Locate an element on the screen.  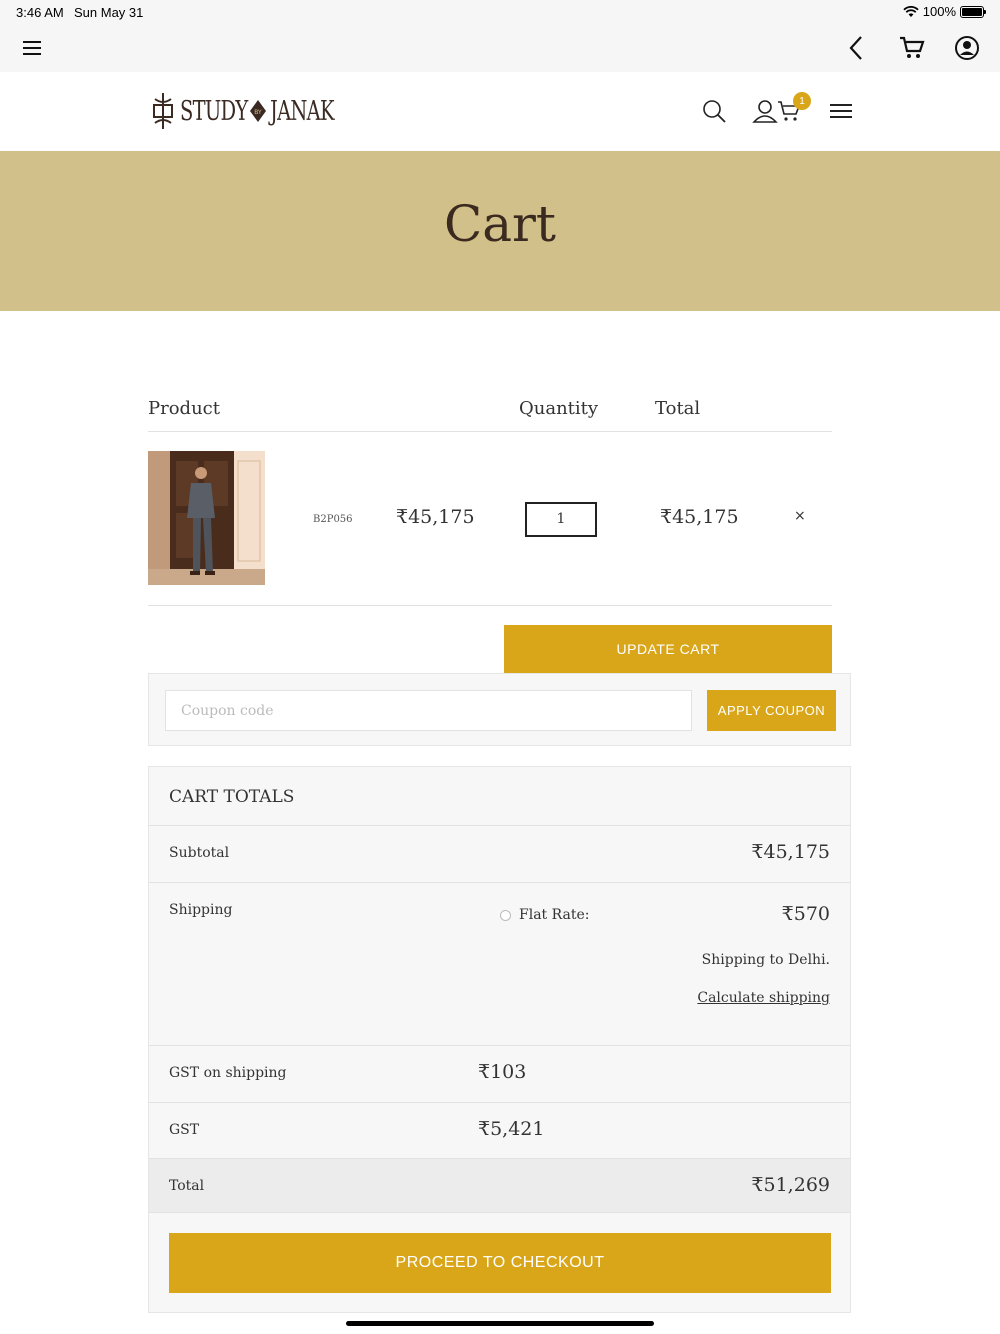
site-header: STUDY BY JANAK is located at coordinates (500, 111).